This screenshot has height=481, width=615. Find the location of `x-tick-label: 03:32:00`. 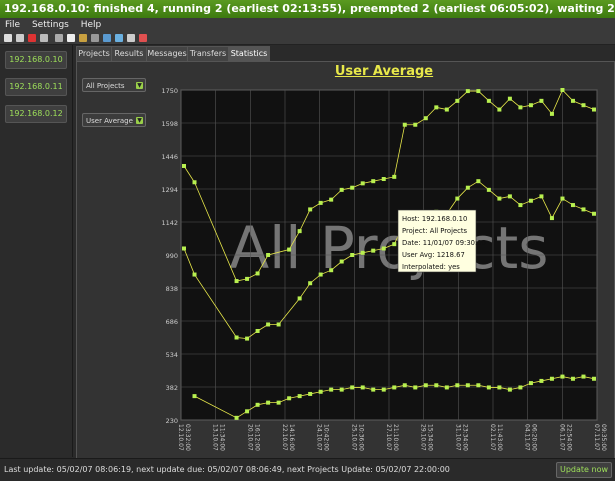

x-tick-label: 03:32:00 is located at coordinates (187, 437).